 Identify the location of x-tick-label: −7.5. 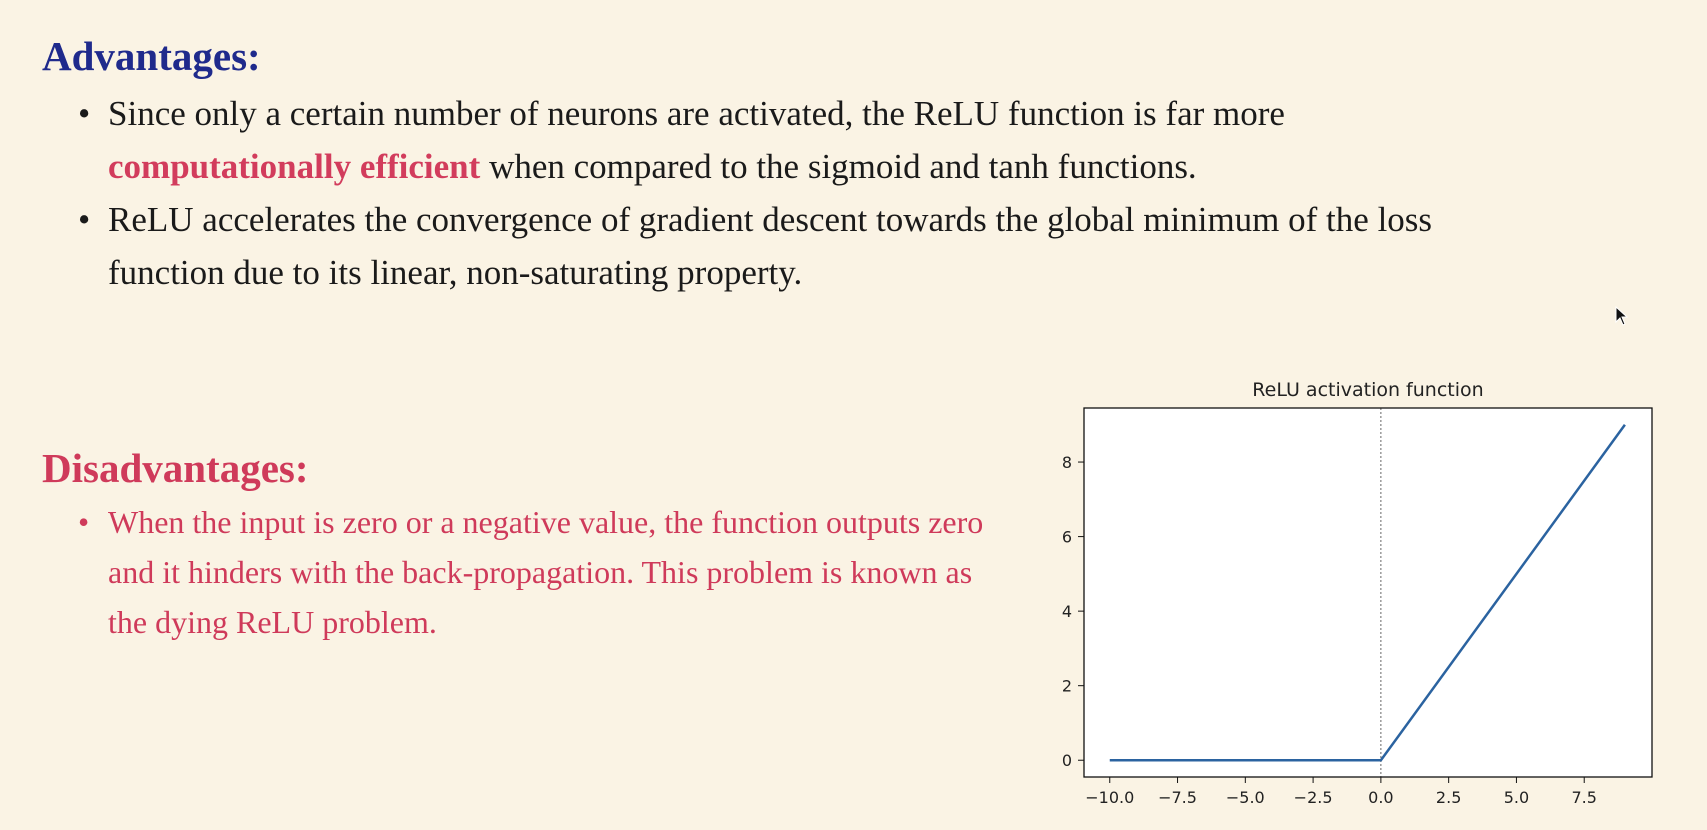
(1177, 797).